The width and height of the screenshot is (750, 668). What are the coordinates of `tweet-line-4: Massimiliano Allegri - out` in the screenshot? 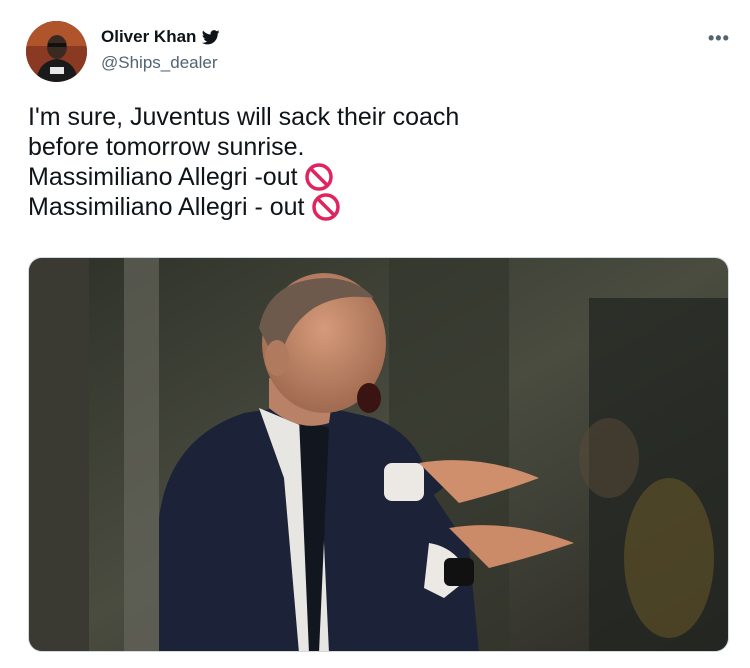 It's located at (243, 207).